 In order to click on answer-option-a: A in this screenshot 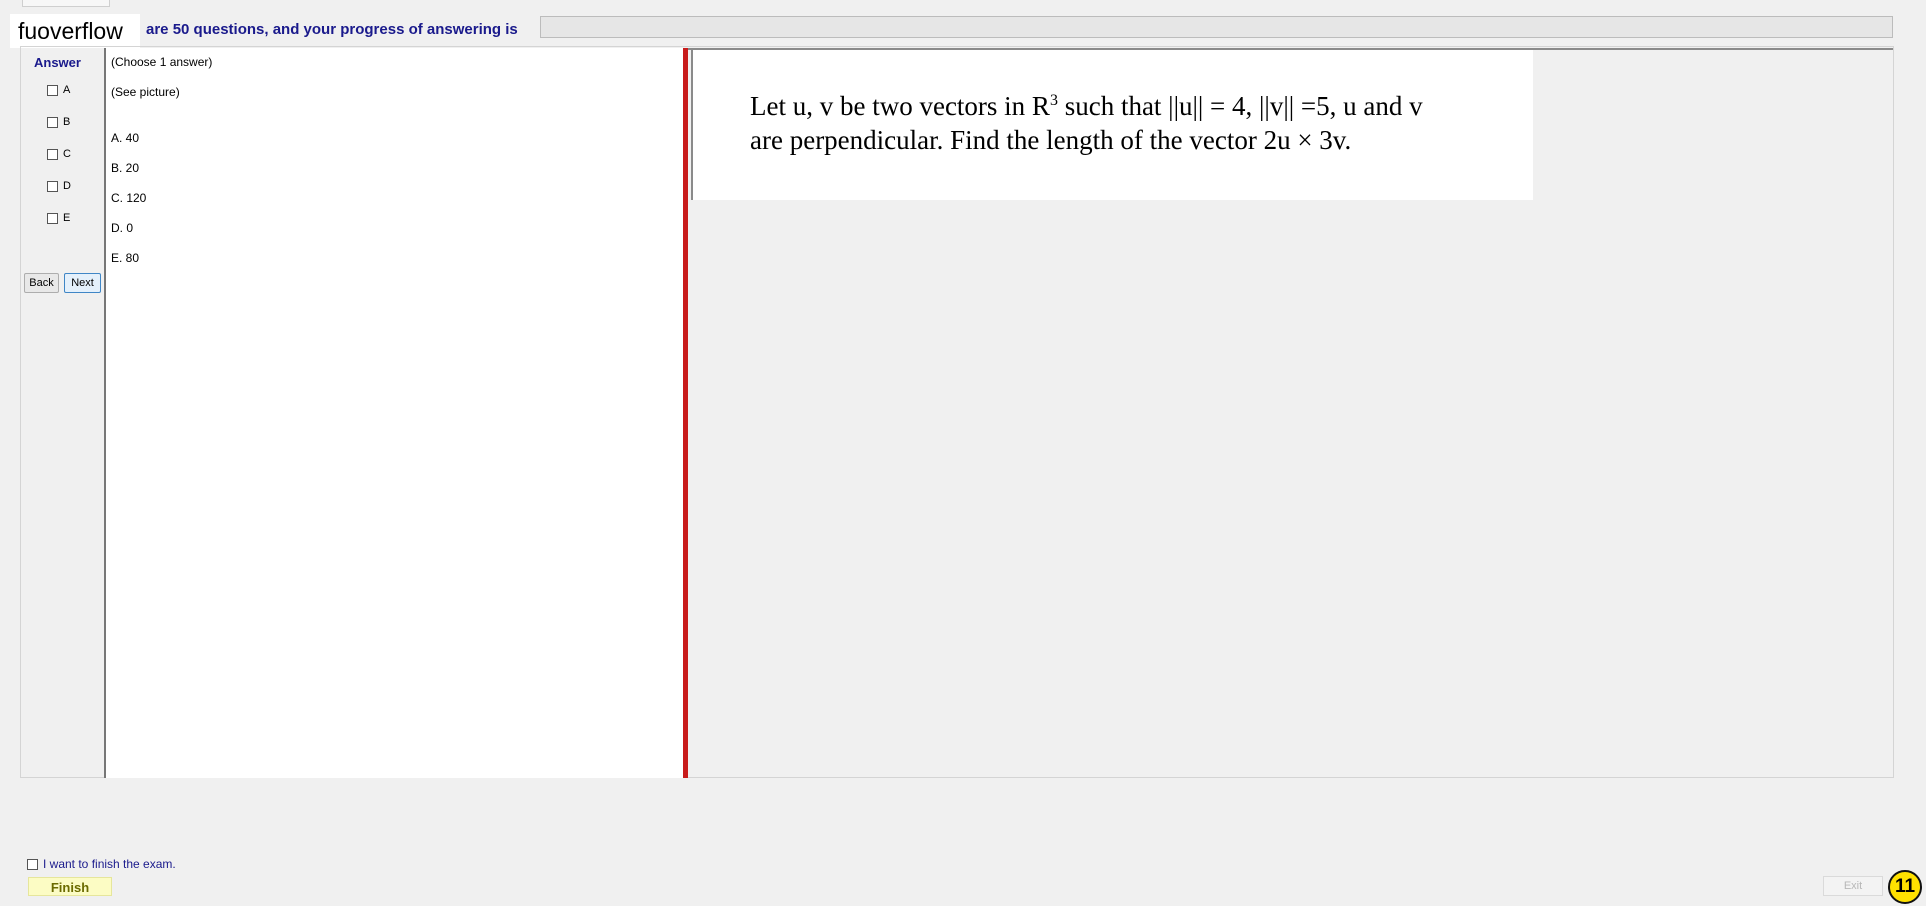, I will do `click(58, 90)`.